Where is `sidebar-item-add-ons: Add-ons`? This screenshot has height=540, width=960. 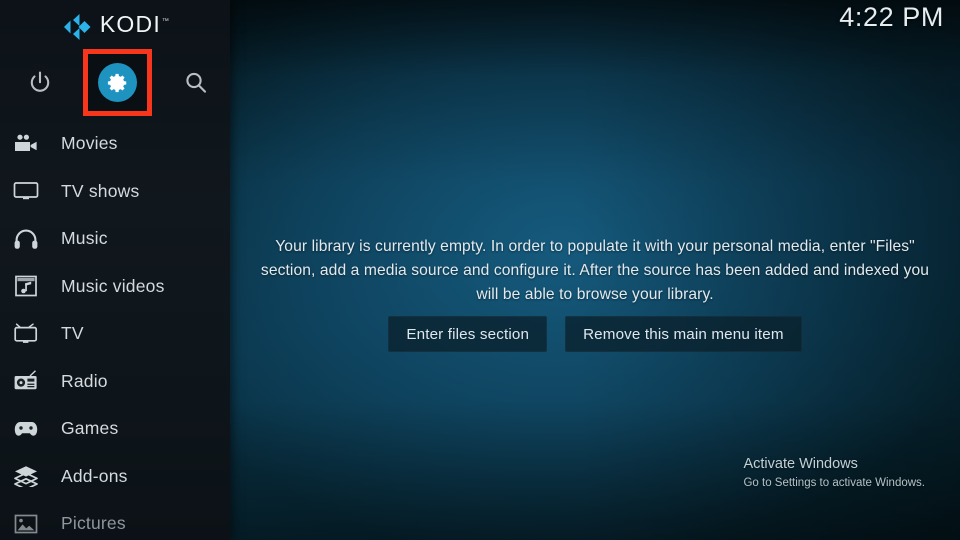 sidebar-item-add-ons: Add-ons is located at coordinates (115, 477).